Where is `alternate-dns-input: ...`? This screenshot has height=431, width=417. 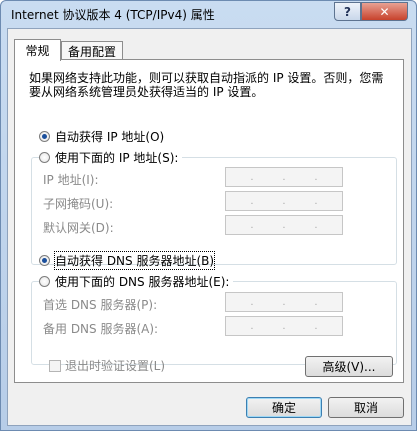 alternate-dns-input: ... is located at coordinates (284, 326).